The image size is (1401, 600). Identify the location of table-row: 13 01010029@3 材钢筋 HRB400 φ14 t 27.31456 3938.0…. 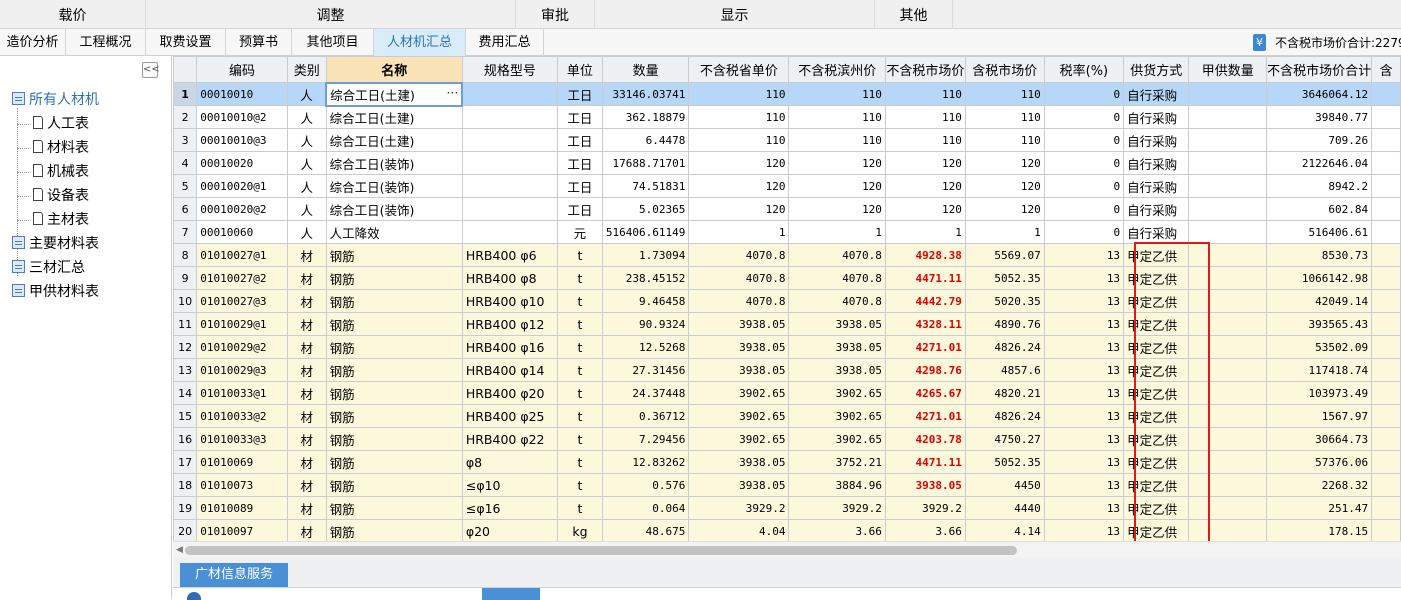
(787, 370).